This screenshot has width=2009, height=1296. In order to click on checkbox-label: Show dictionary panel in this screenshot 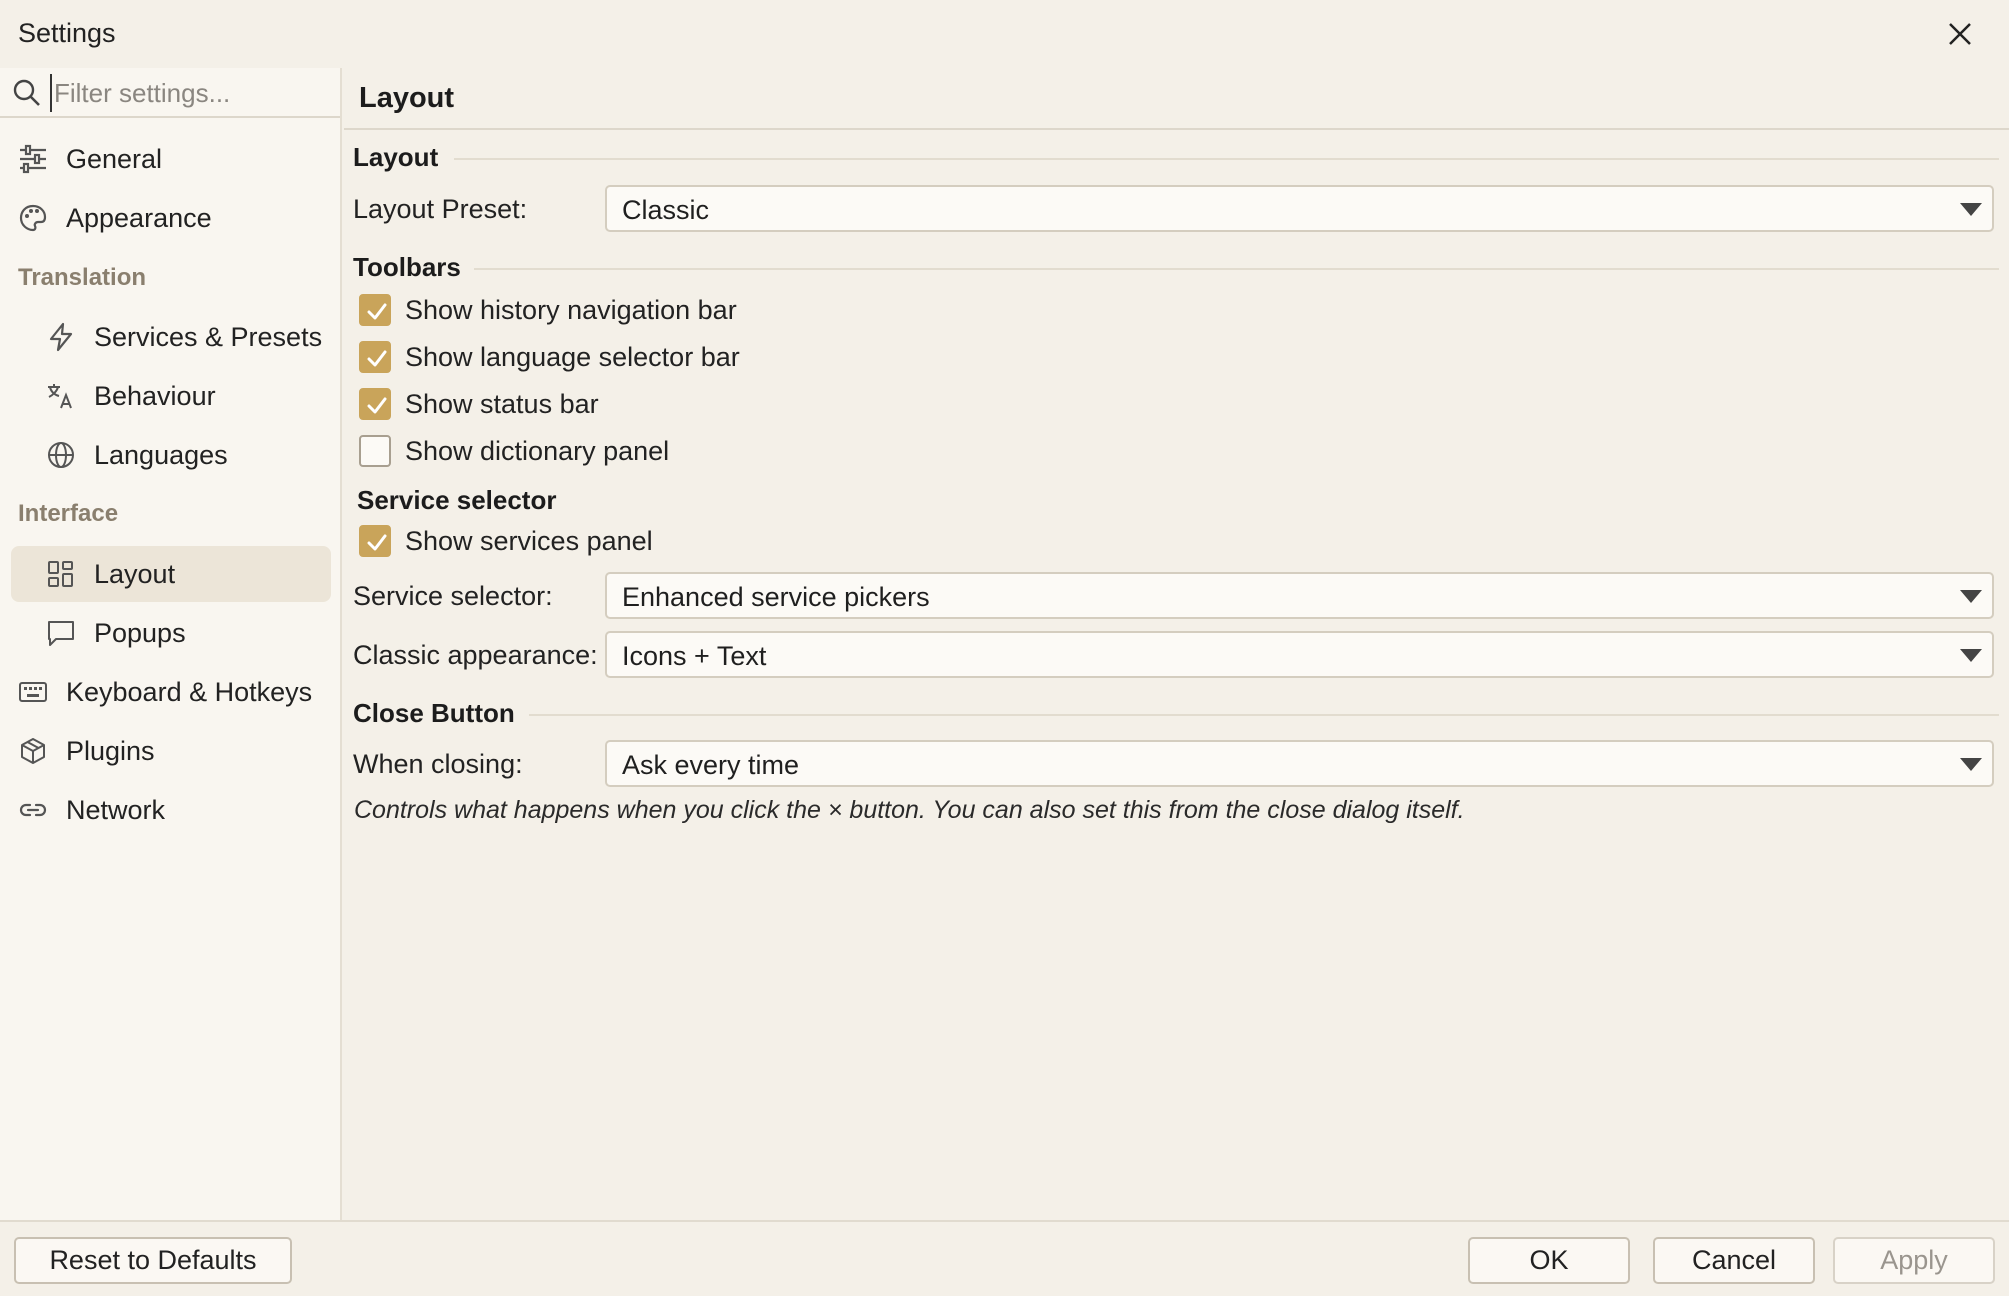, I will do `click(537, 450)`.